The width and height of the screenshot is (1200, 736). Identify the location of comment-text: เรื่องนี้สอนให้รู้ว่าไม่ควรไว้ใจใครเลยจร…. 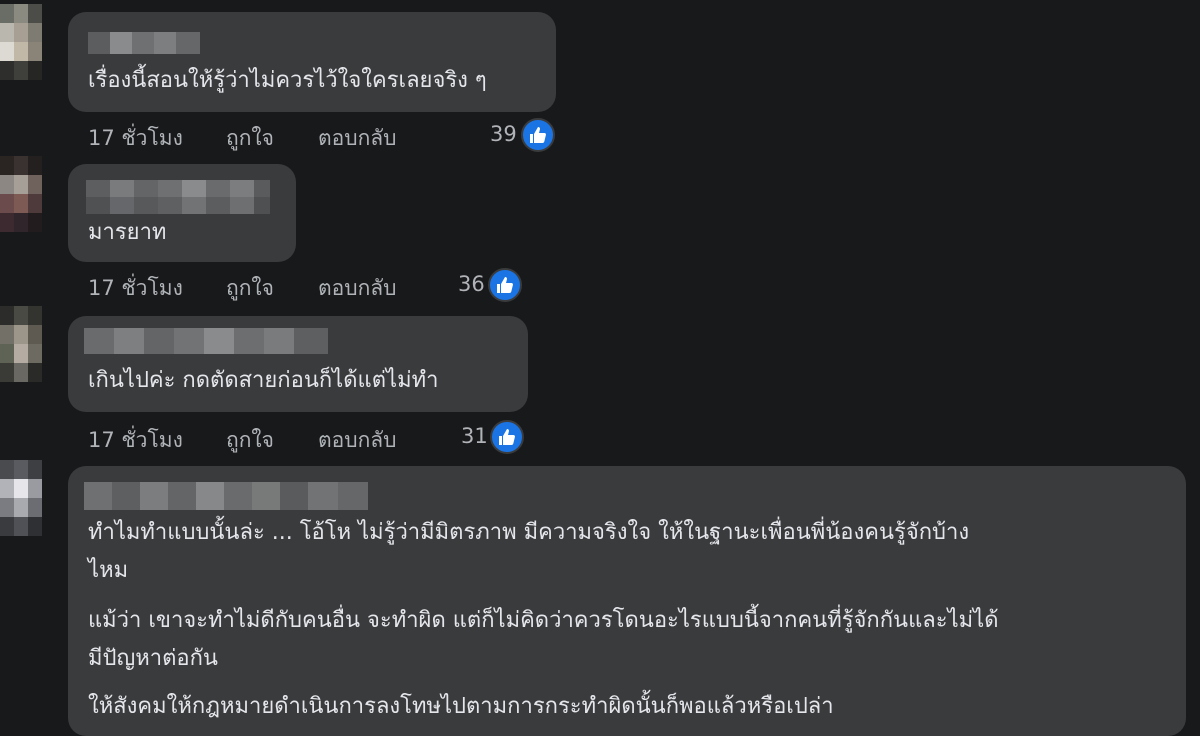
(287, 80).